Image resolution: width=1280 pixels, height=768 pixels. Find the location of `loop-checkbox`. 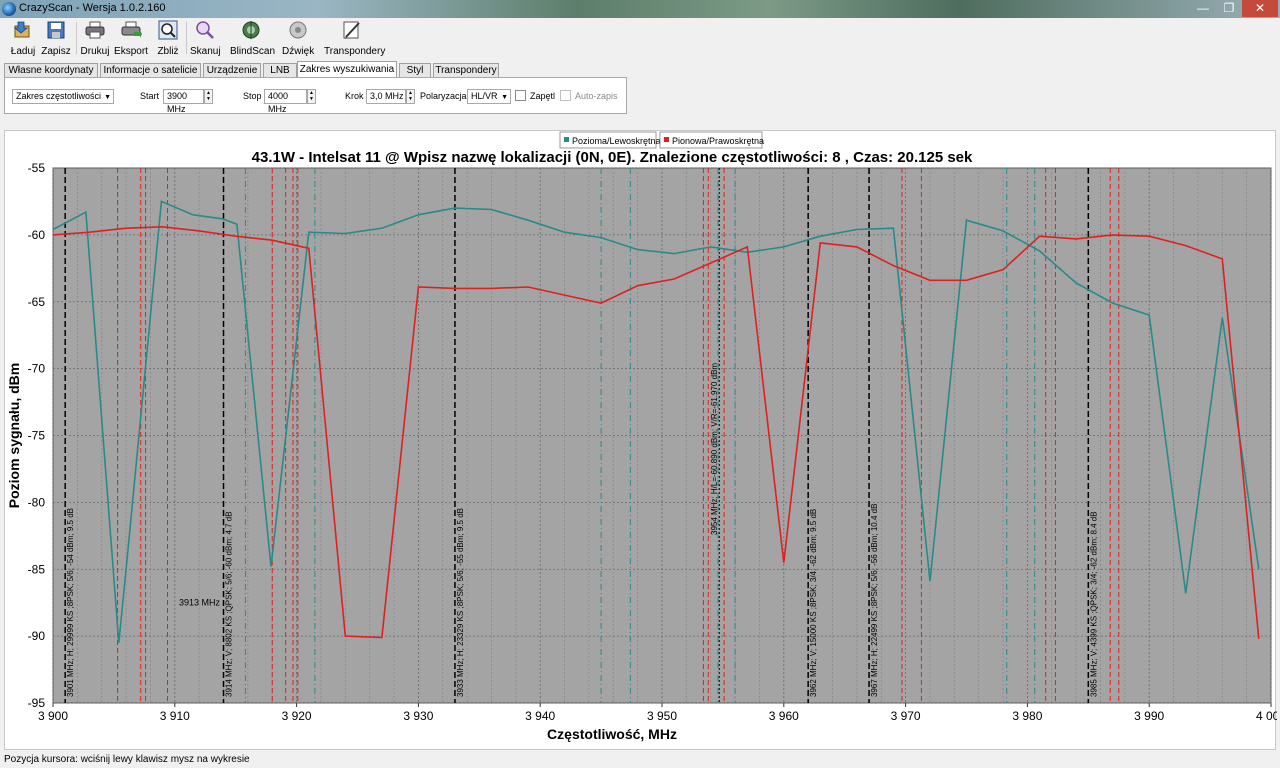

loop-checkbox is located at coordinates (520, 95).